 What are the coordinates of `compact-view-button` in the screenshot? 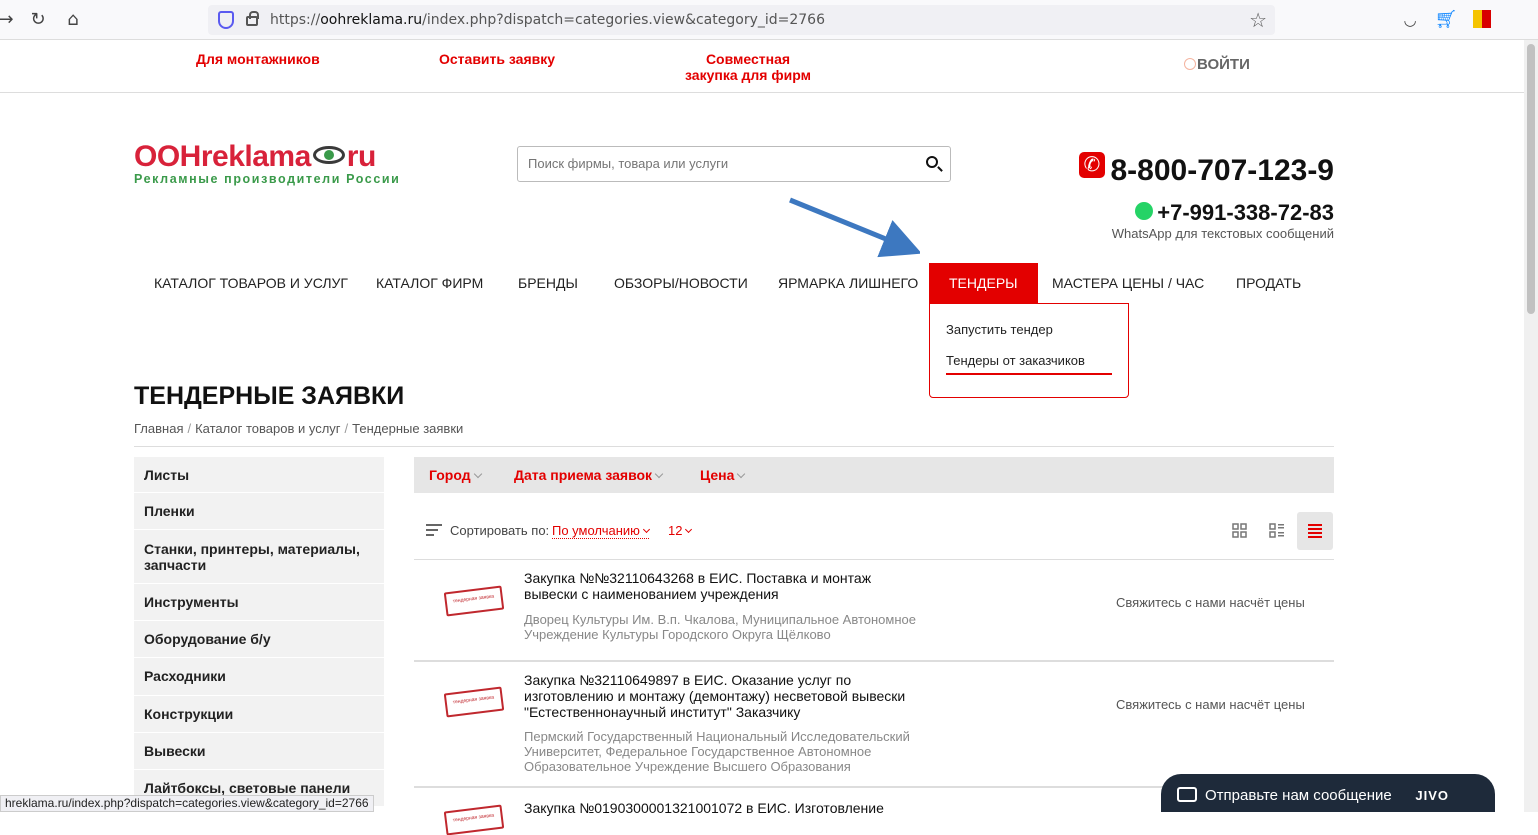 It's located at (1315, 531).